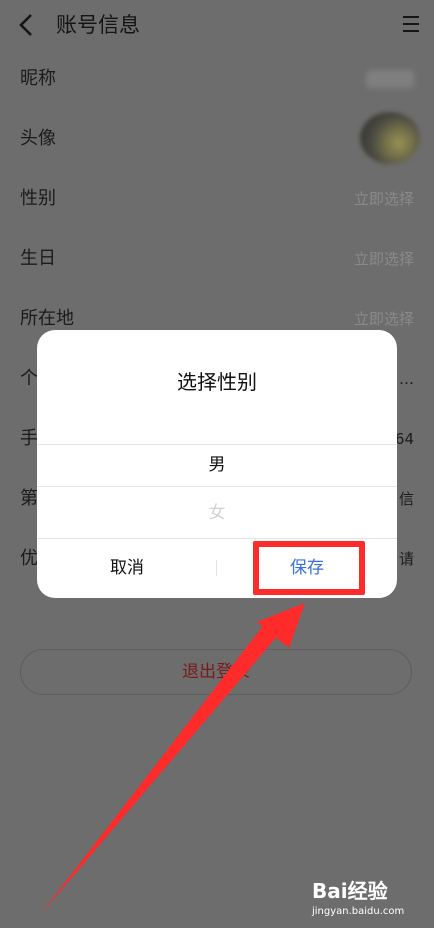 The image size is (434, 928). Describe the element at coordinates (217, 260) in the screenshot. I see `row-birthday: 生日 立即选择` at that location.